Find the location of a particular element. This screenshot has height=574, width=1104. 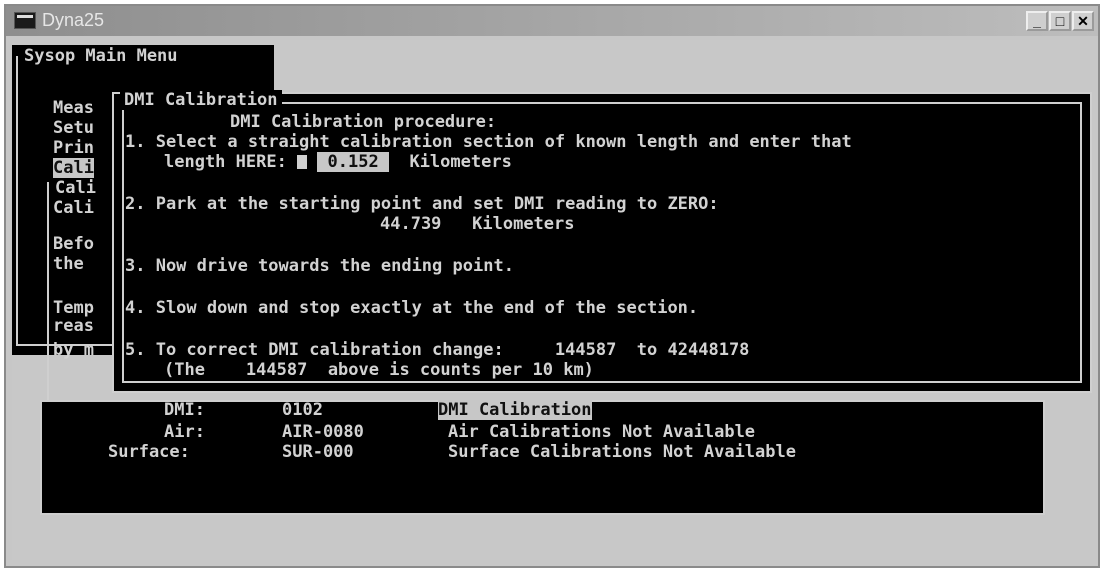

dmi-reading-value: 44.739 is located at coordinates (411, 224).